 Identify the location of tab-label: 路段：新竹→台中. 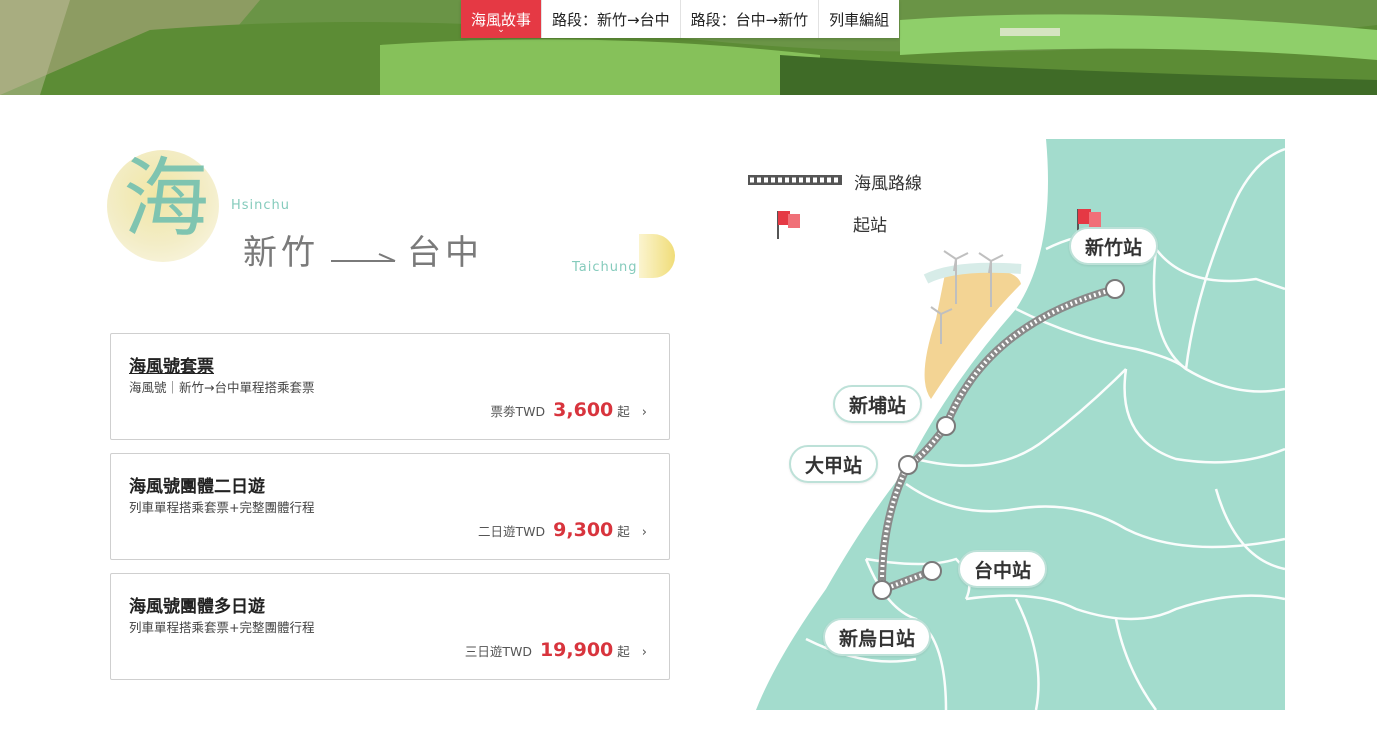
(611, 19).